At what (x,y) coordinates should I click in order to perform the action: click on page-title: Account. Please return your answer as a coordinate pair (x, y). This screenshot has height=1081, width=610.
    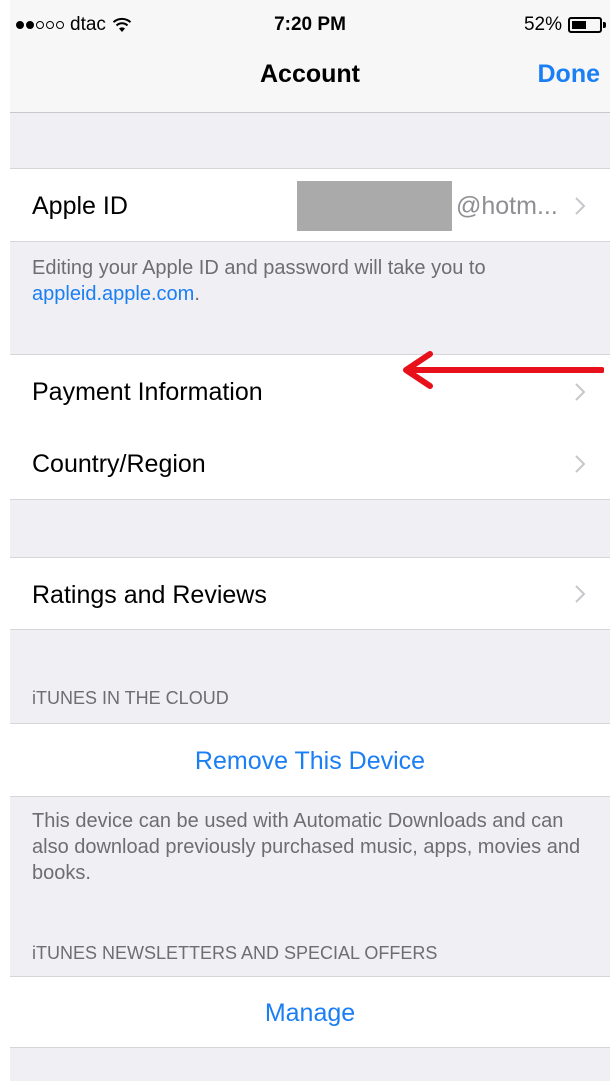
    Looking at the image, I should click on (310, 74).